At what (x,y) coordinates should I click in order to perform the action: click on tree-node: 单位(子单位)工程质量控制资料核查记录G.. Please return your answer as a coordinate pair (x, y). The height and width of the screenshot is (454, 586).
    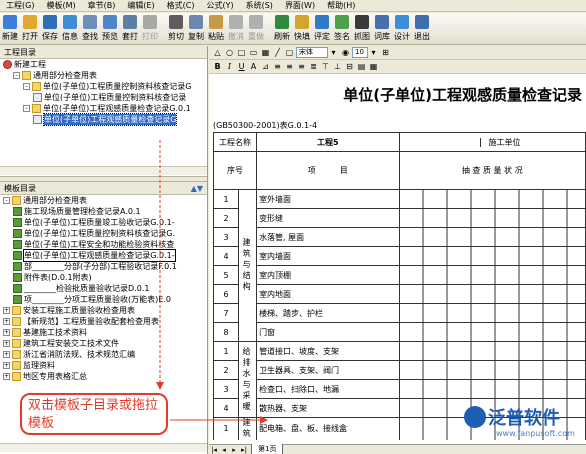
    Looking at the image, I should click on (103, 233).